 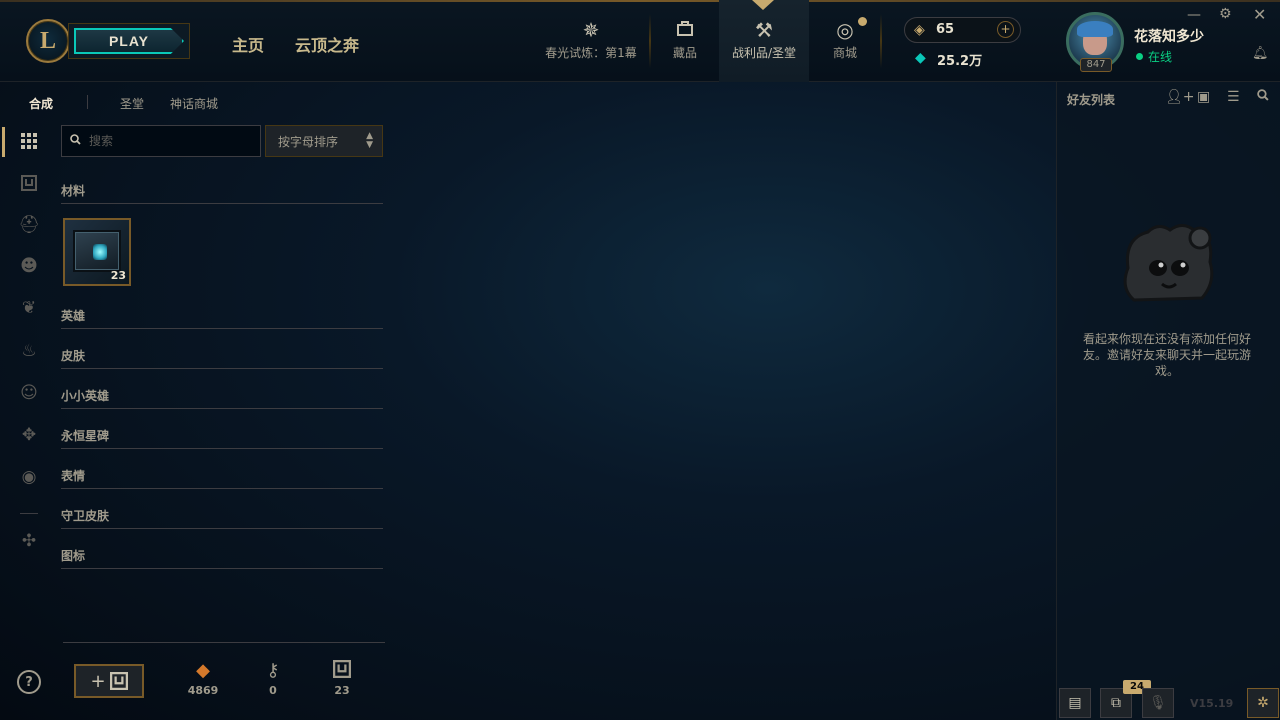 What do you see at coordinates (98, 681) in the screenshot?
I see `plus-icon: +` at bounding box center [98, 681].